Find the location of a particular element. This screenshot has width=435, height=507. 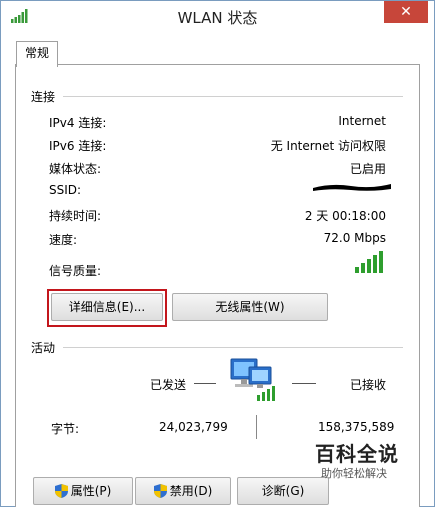

ipv6-value: 无 Internet 访问权限 is located at coordinates (328, 146).